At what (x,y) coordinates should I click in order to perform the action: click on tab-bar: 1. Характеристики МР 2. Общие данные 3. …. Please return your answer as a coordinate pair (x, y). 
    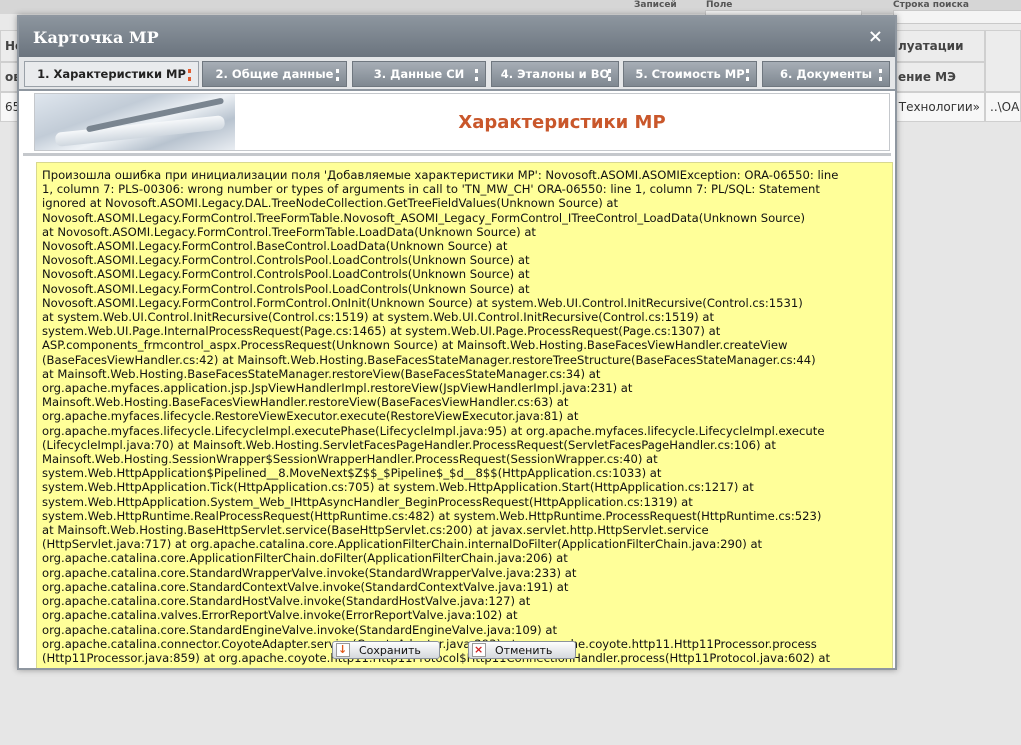
    Looking at the image, I should click on (457, 74).